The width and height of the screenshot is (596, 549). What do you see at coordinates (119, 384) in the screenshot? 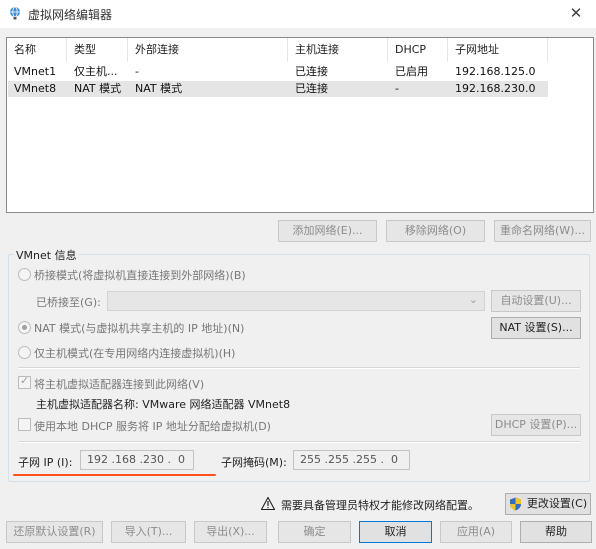
I see `connect-adapter-label: 将主机虚拟适配器连接到此网络(V)` at bounding box center [119, 384].